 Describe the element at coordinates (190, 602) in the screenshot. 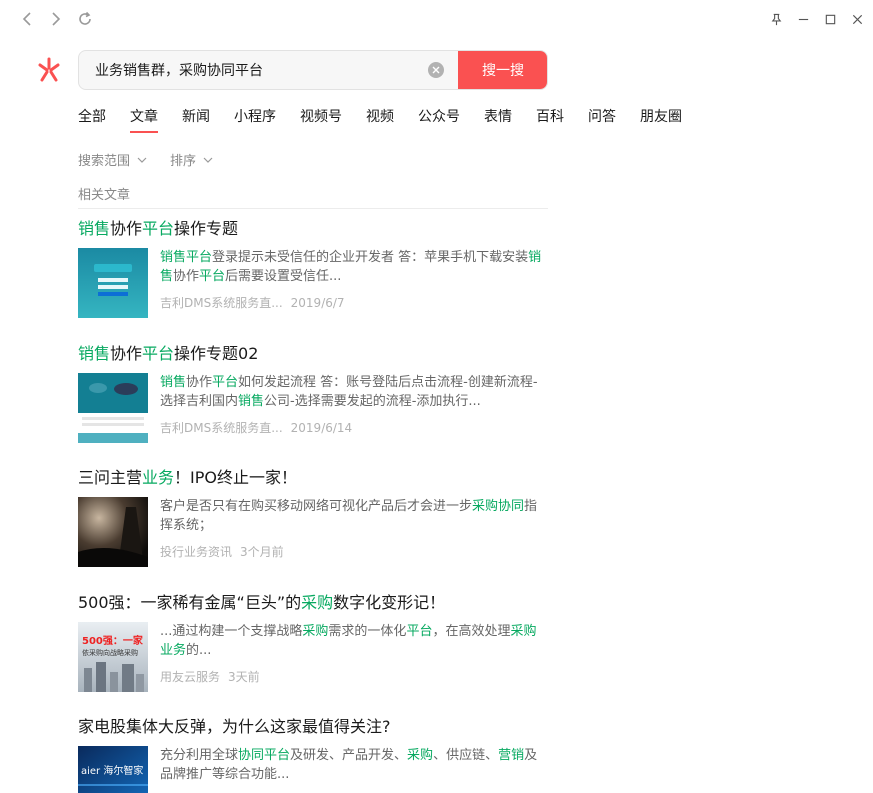

I see `title-text: 500强：一家稀有金属“巨头”的` at that location.